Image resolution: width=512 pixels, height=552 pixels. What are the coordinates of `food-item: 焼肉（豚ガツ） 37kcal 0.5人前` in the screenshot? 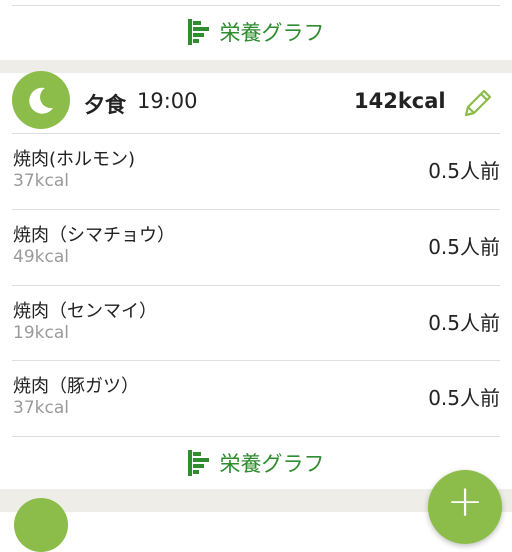 It's located at (256, 399).